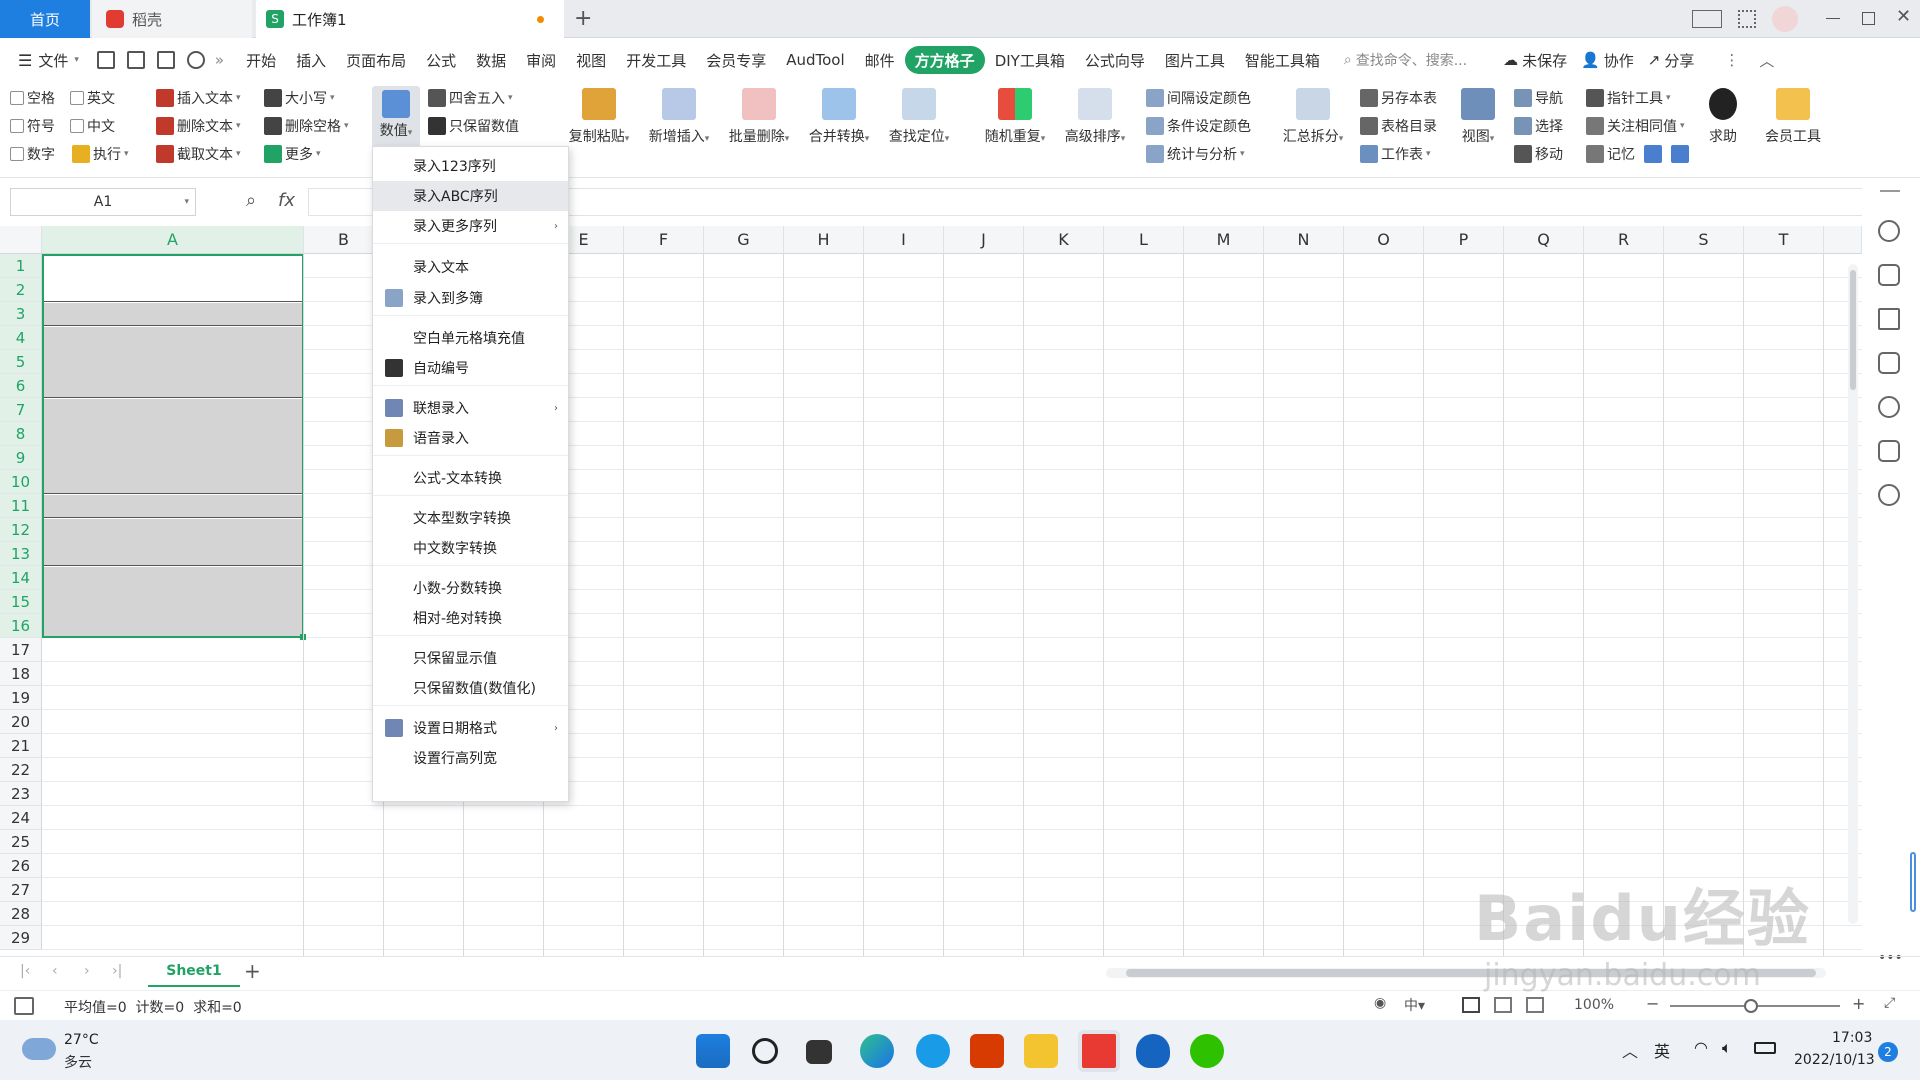 The width and height of the screenshot is (1920, 1080). I want to click on input-mode-icon: 中▾, so click(1414, 1005).